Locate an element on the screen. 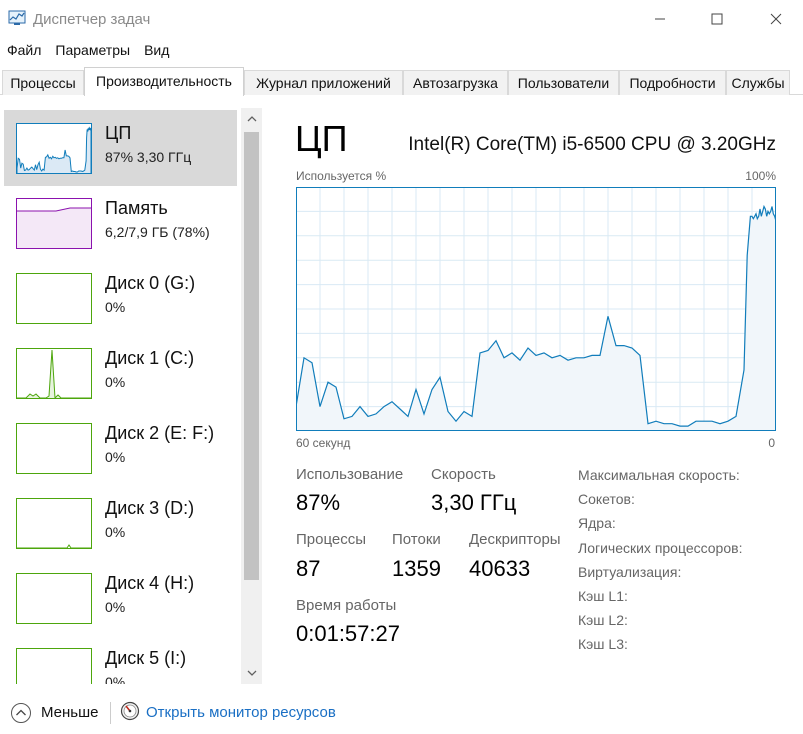 Image resolution: width=803 pixels, height=734 pixels. tab-users: Пользователи is located at coordinates (563, 82).